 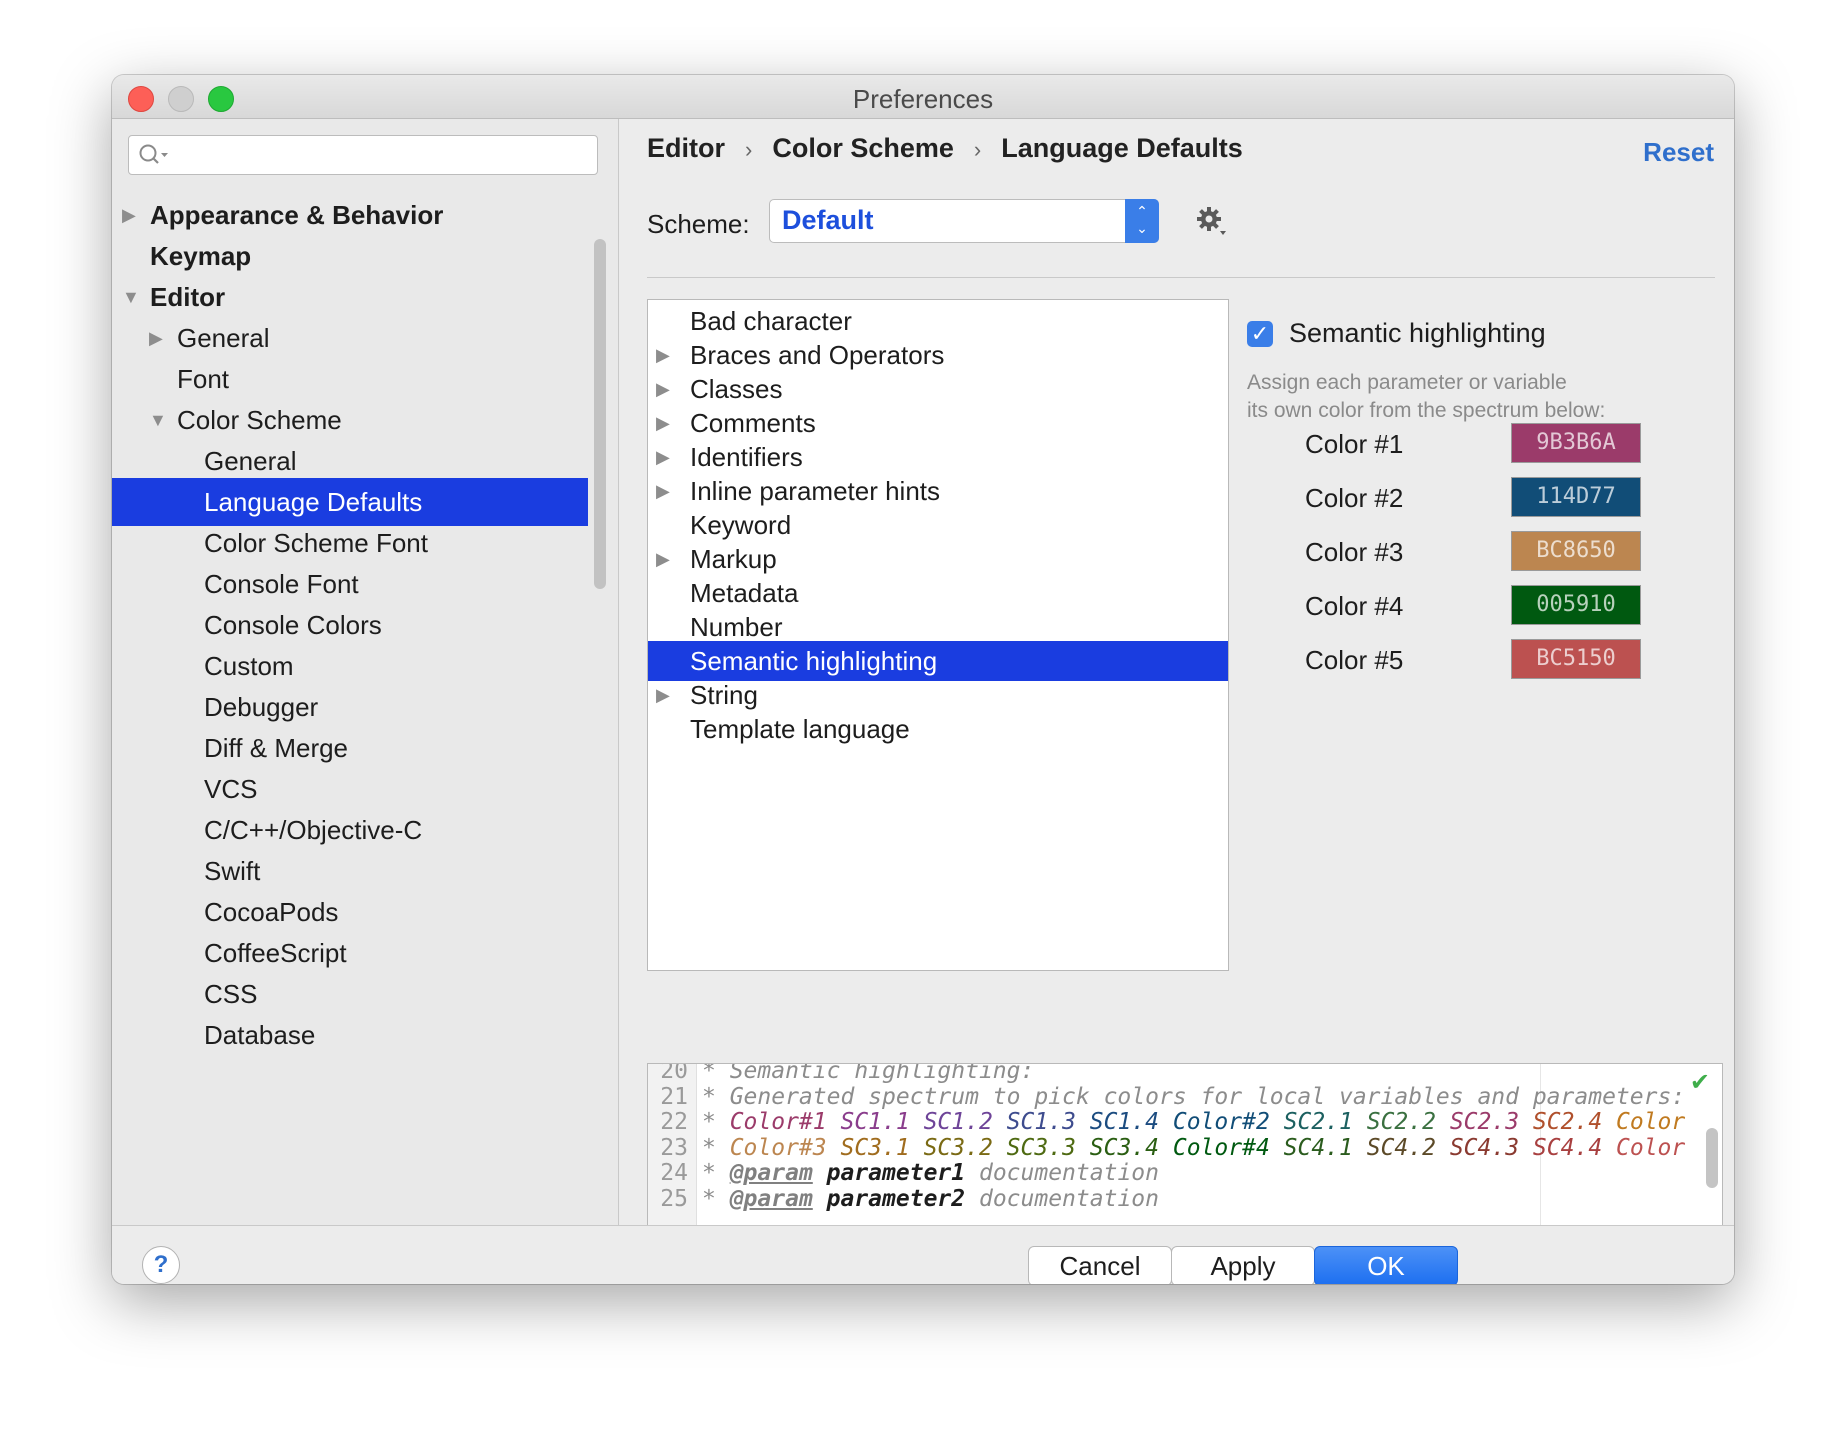 I want to click on code-line: 25 * @param parameter2 documentation, so click(x=903, y=1199).